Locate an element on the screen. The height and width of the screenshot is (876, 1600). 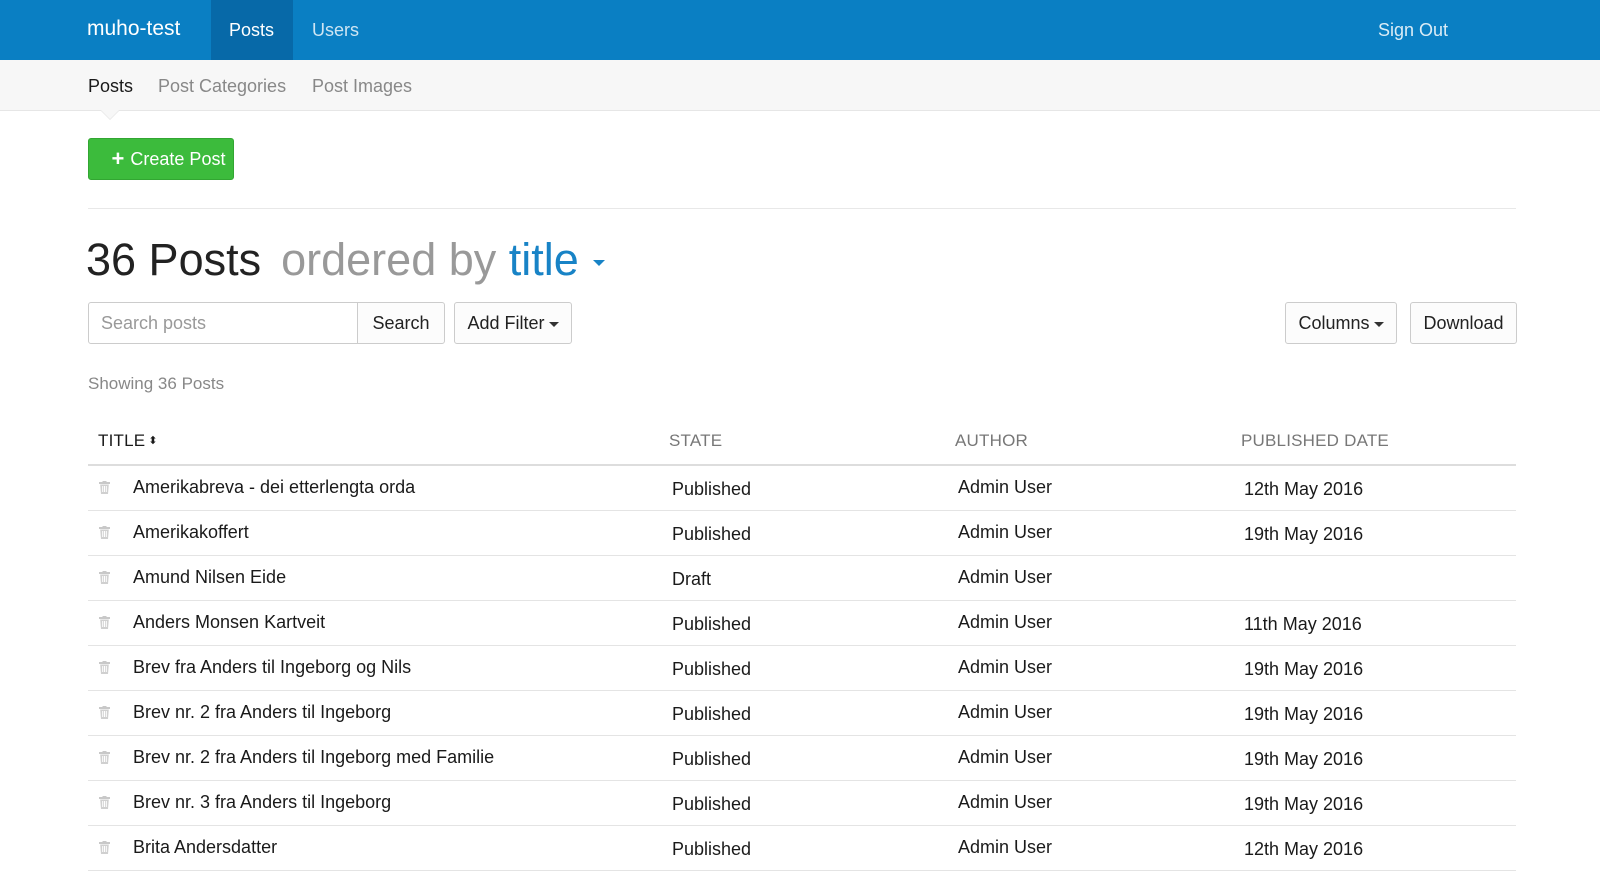
columns-label: Columns is located at coordinates (1334, 323).